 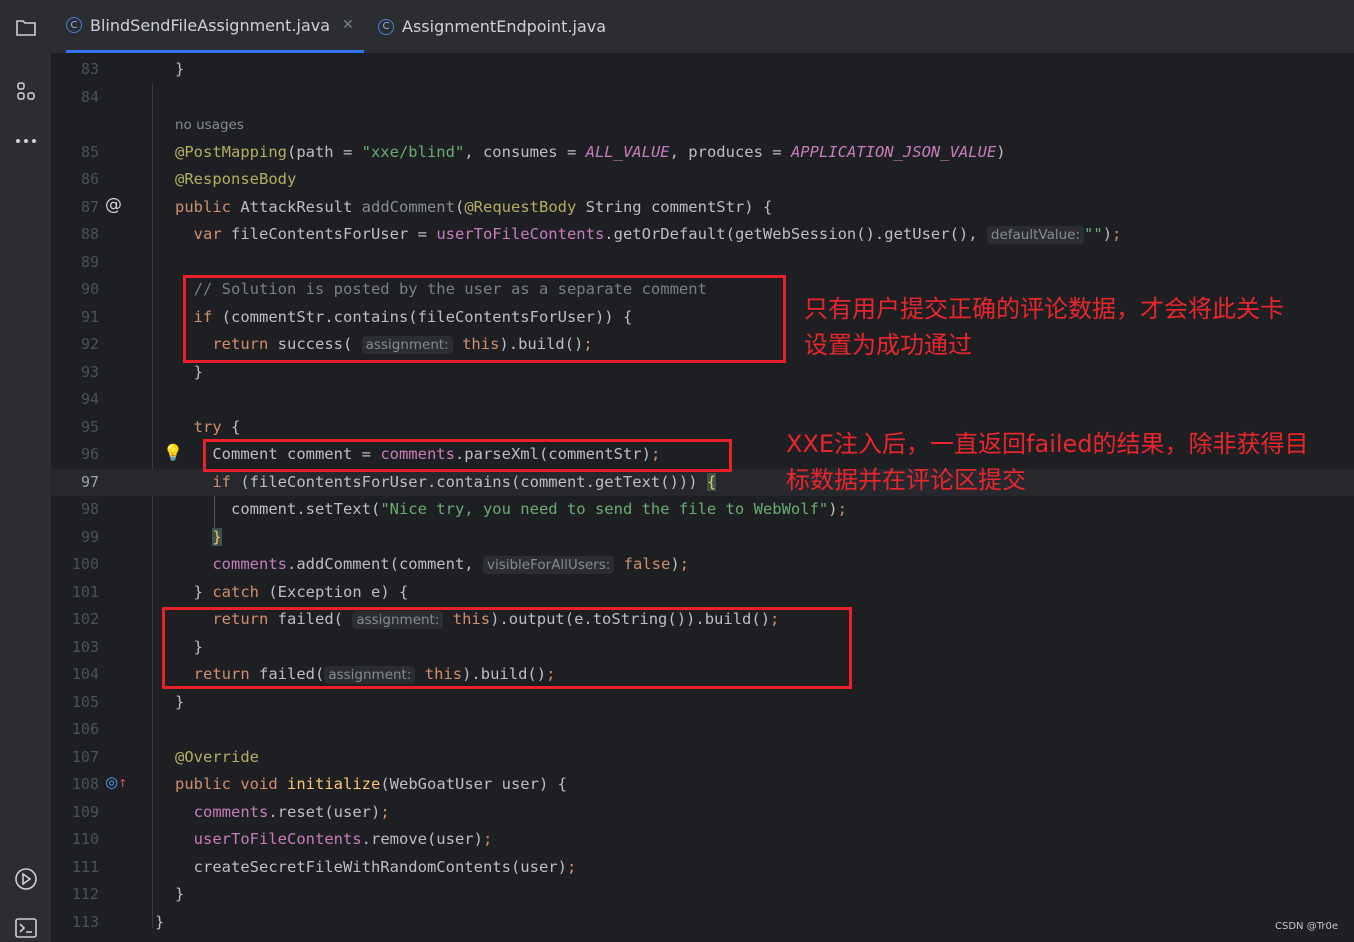 What do you see at coordinates (165, 757) in the screenshot?
I see `code-line: 107 @Override` at bounding box center [165, 757].